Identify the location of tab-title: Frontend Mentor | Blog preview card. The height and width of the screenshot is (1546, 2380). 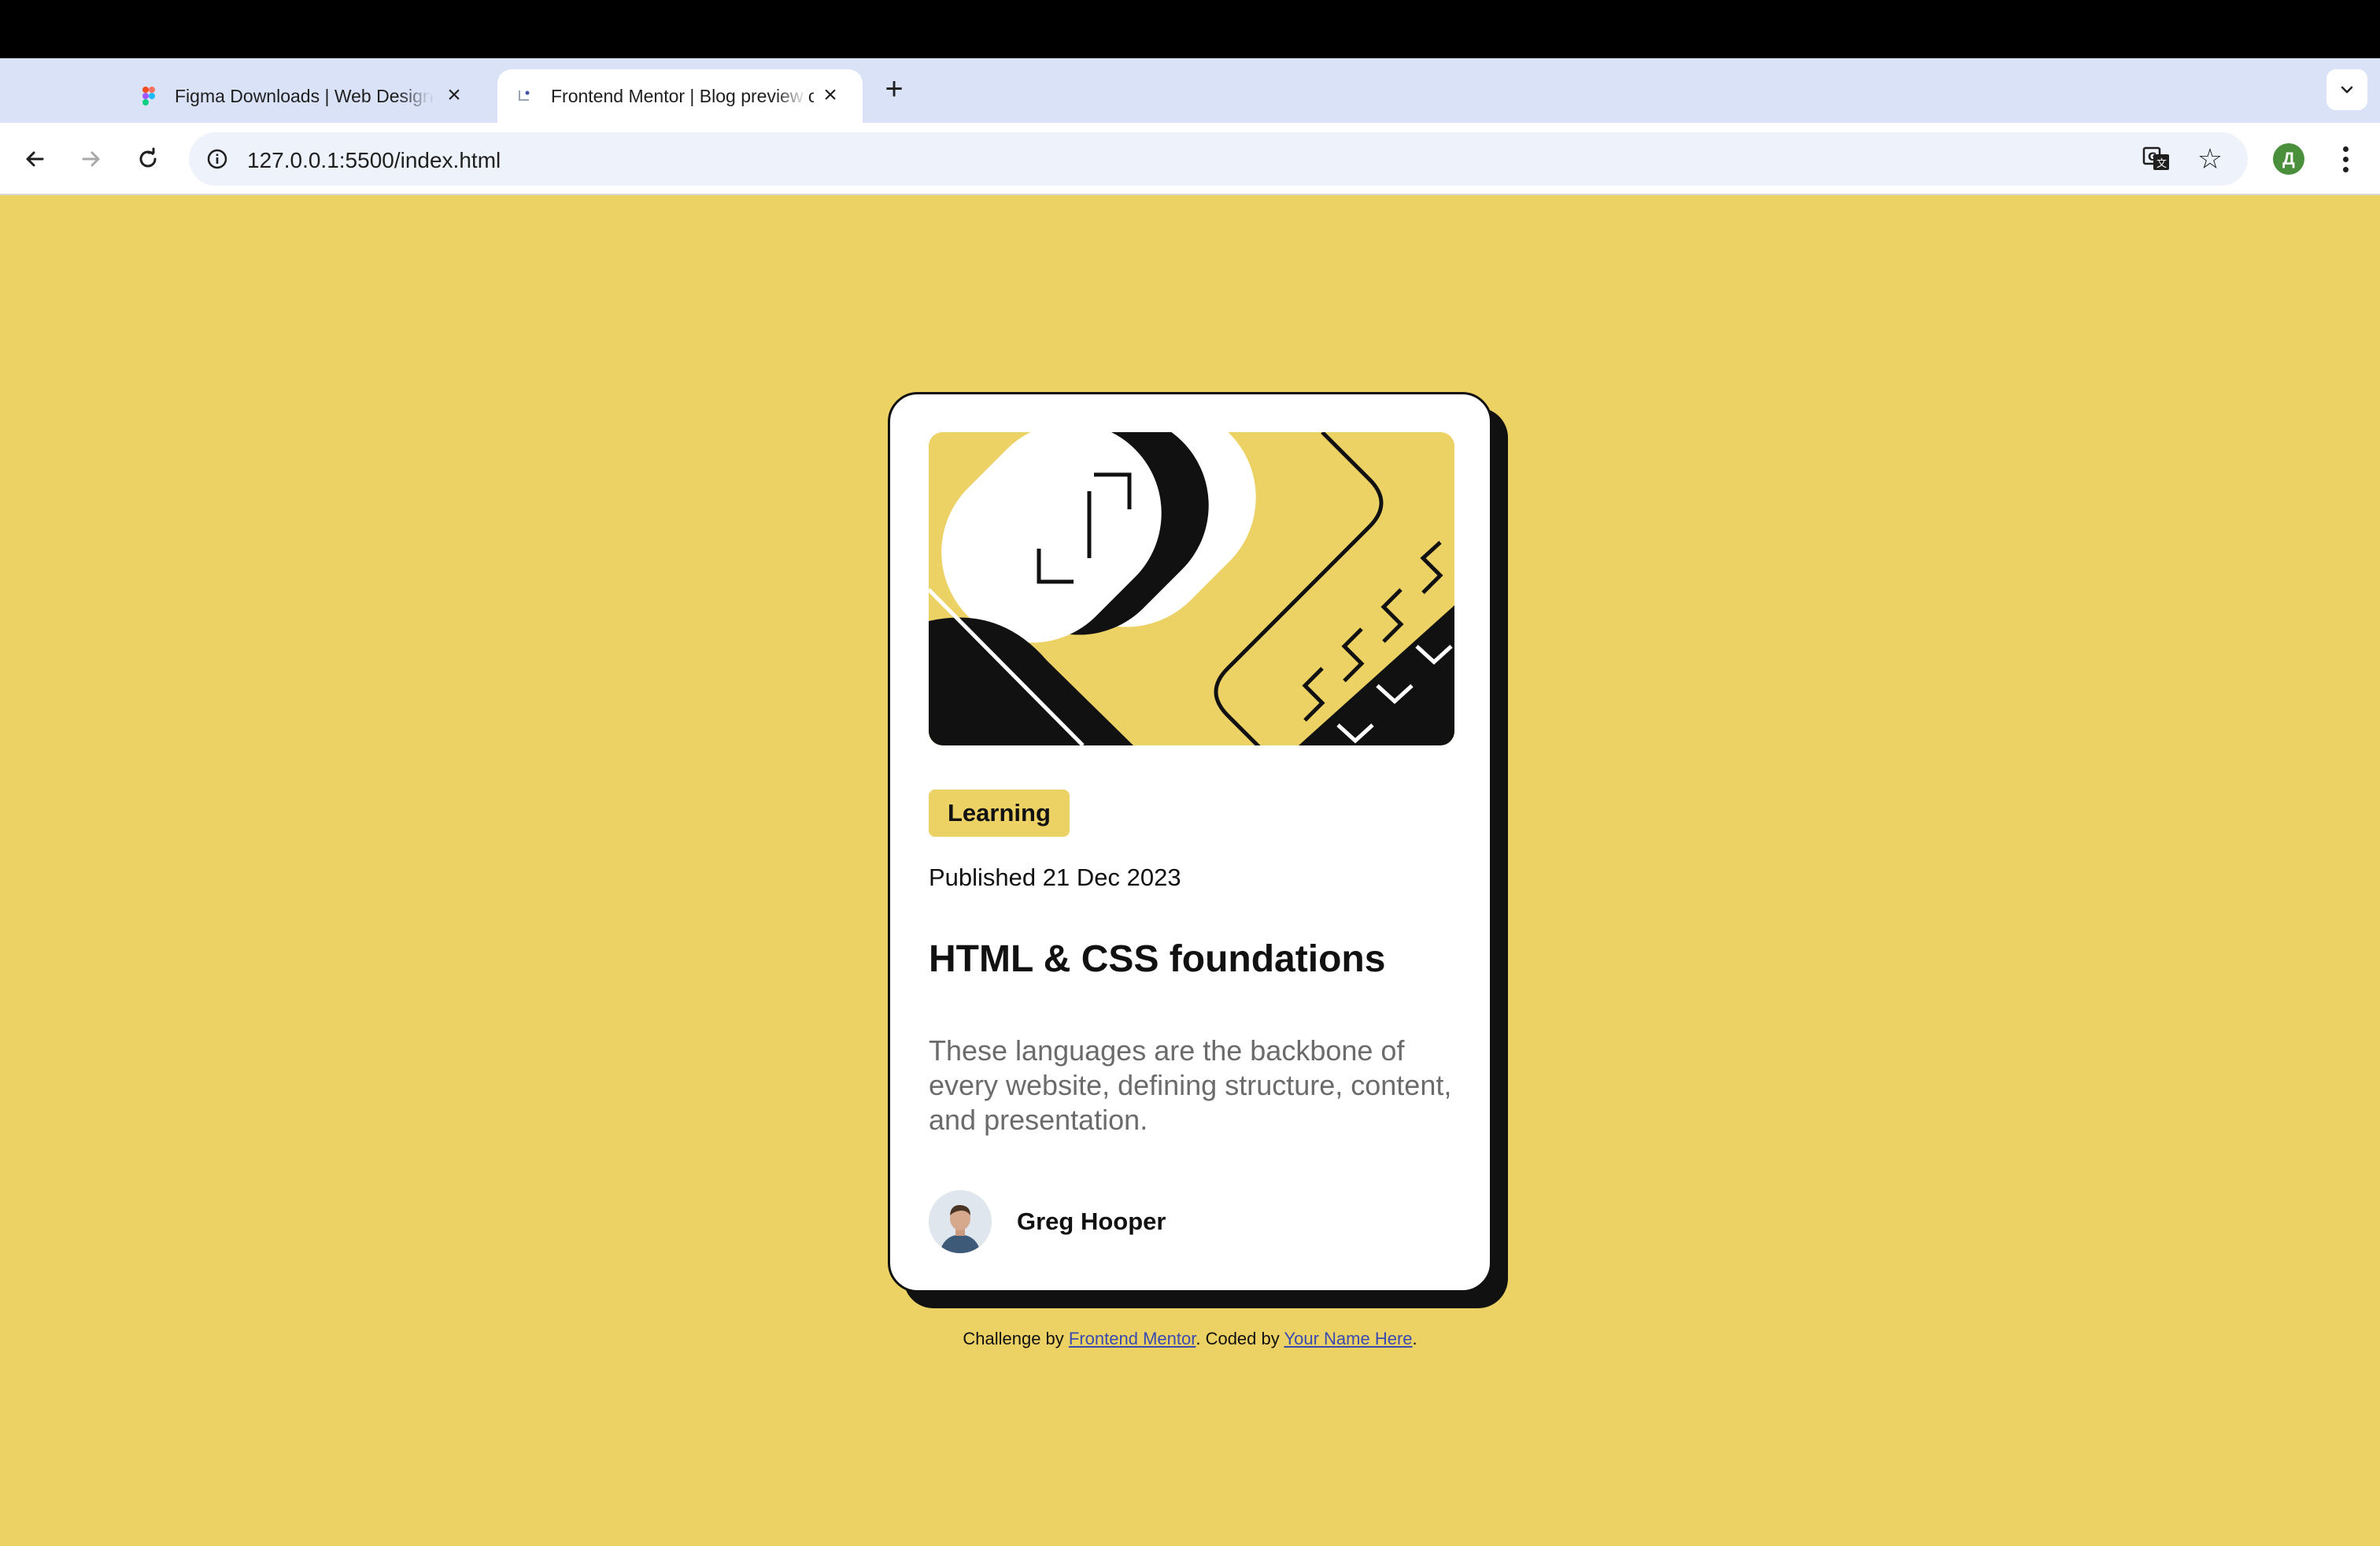
(682, 96).